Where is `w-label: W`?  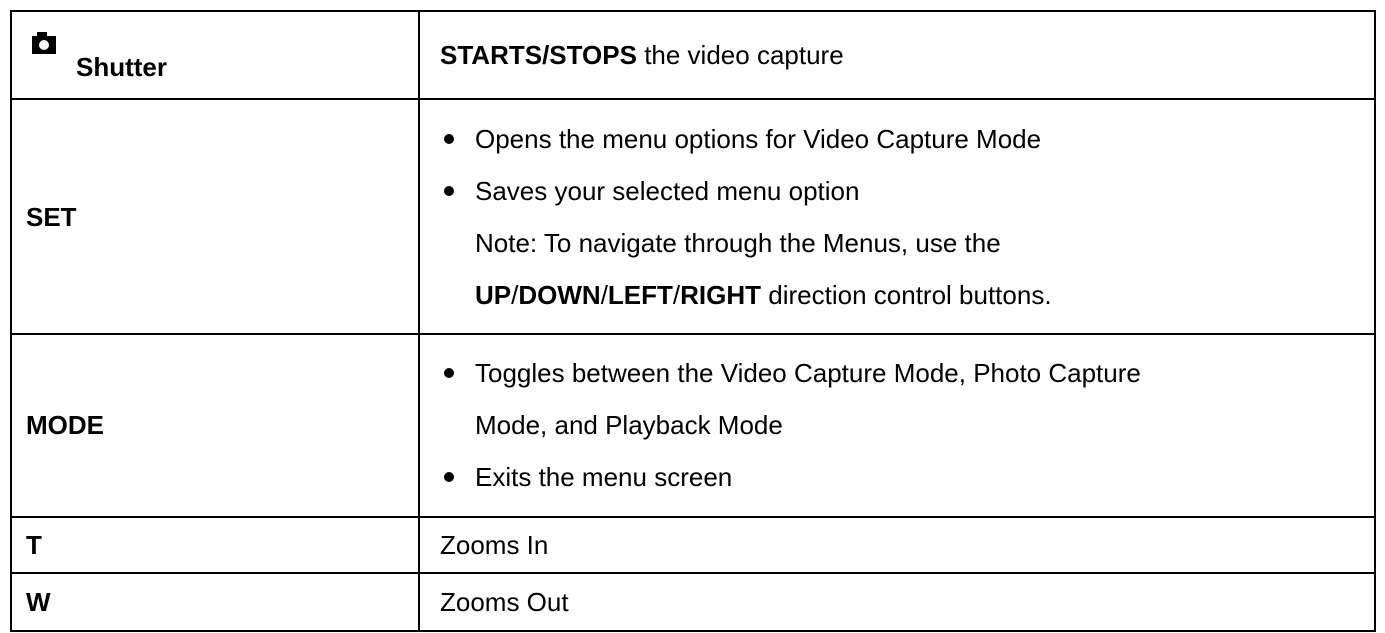 w-label: W is located at coordinates (215, 602).